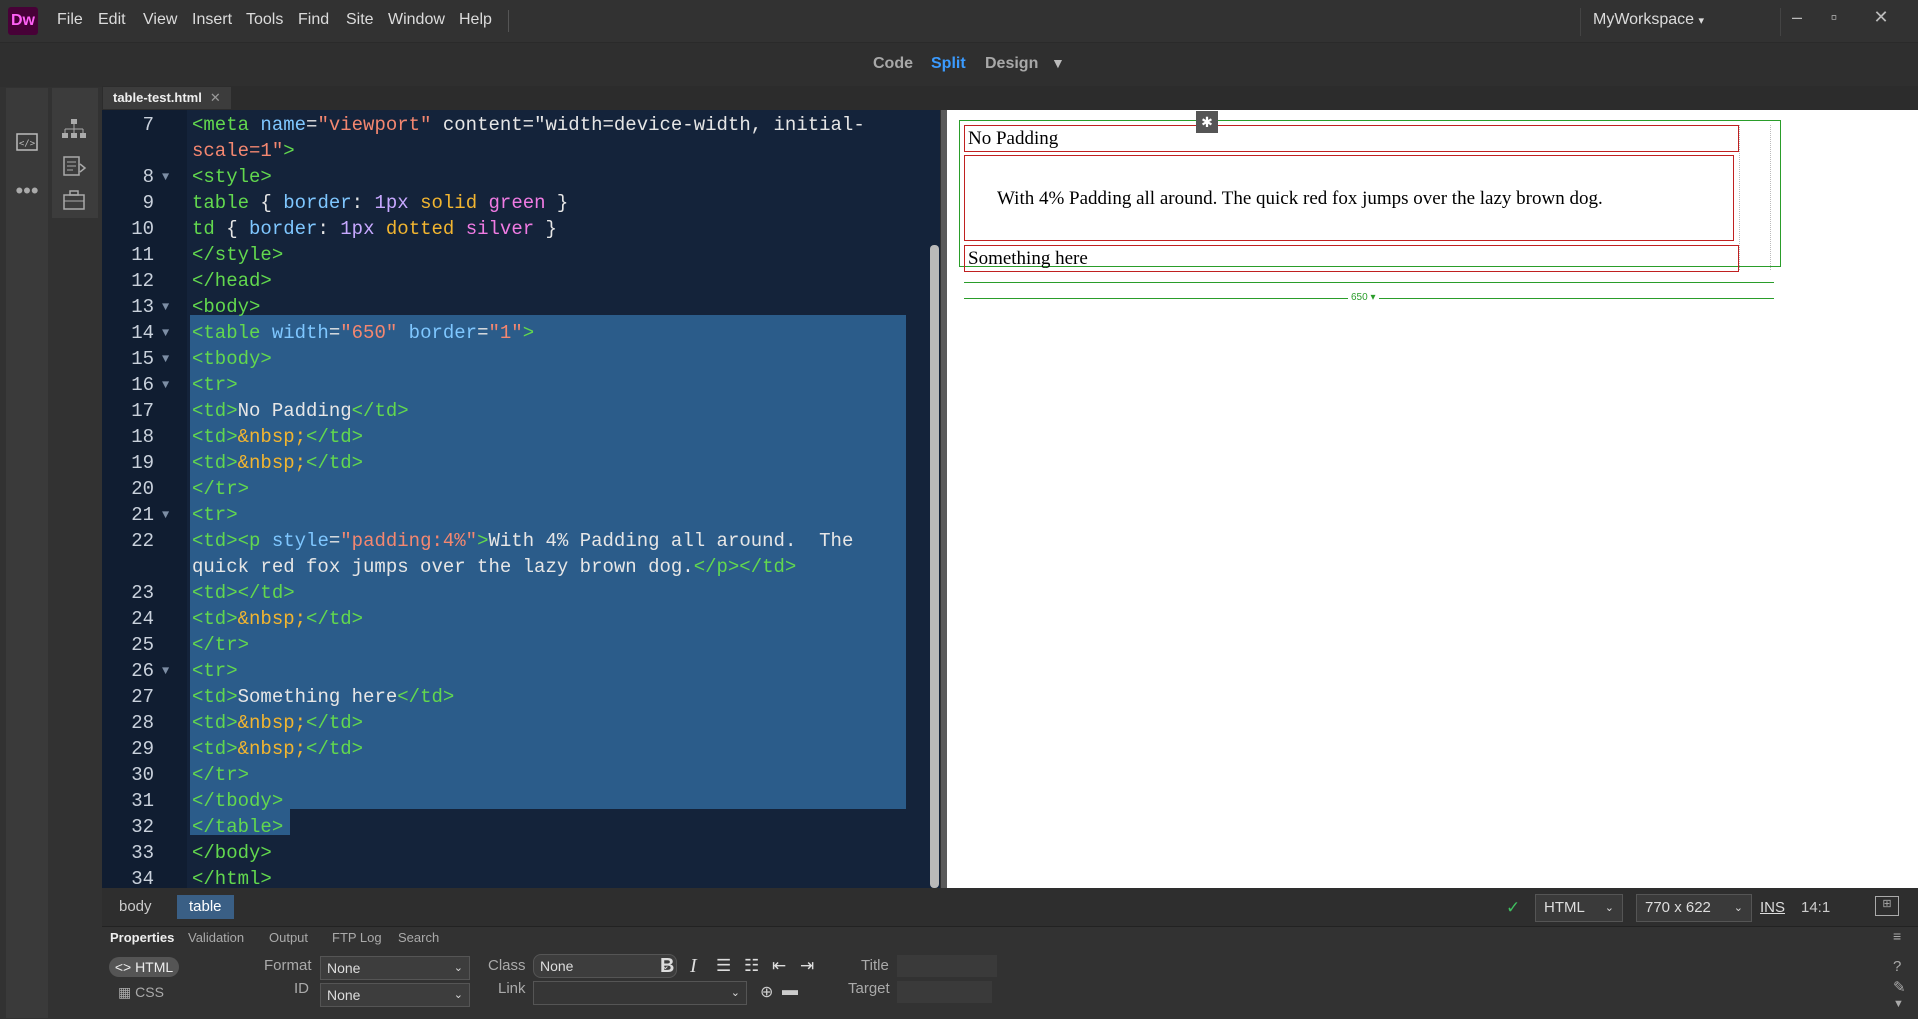  What do you see at coordinates (232, 853) in the screenshot?
I see `code-line: </body>` at bounding box center [232, 853].